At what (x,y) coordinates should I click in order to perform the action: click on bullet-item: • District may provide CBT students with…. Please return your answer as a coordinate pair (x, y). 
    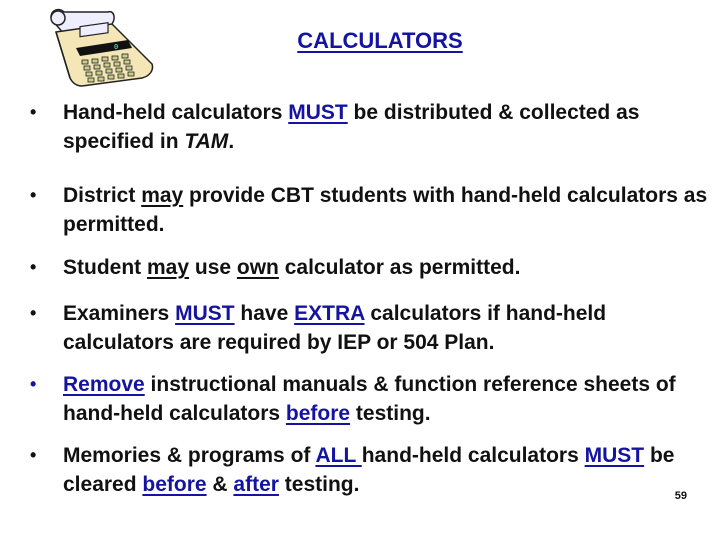
    Looking at the image, I should click on (370, 210).